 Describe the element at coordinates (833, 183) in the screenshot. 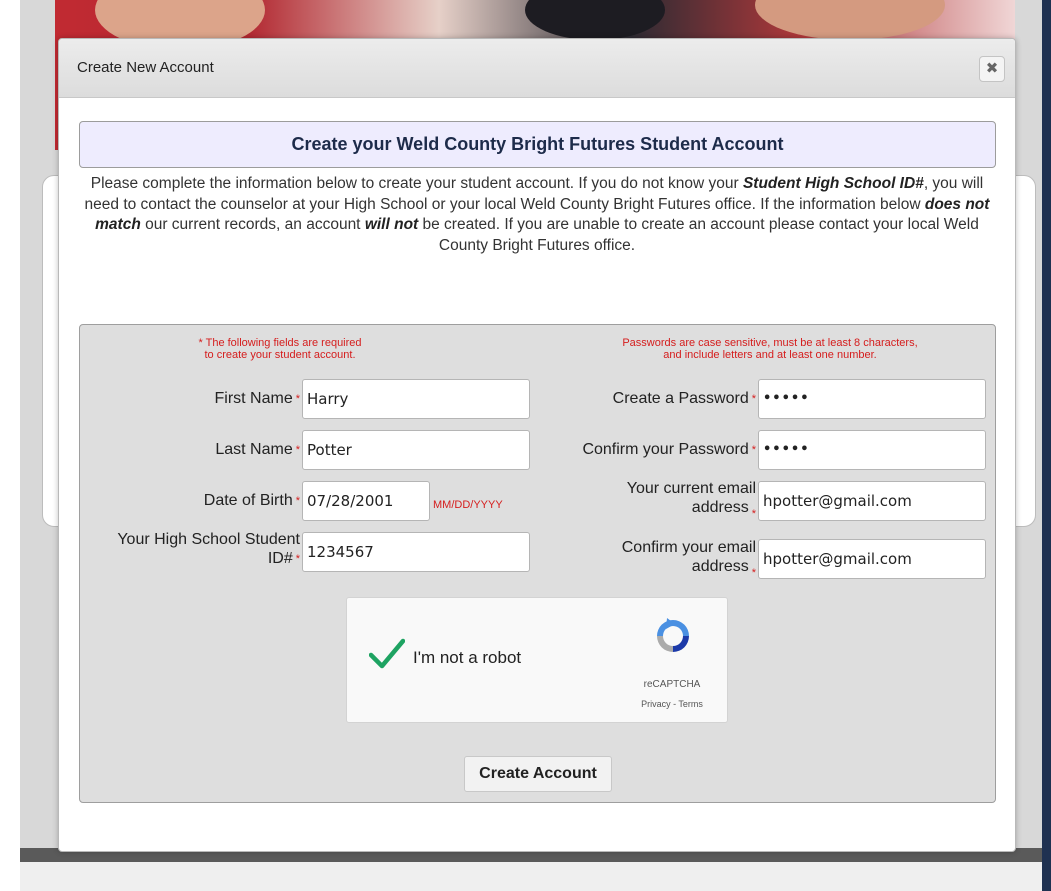

I see `intro-emphasis: Student High School ID#` at that location.